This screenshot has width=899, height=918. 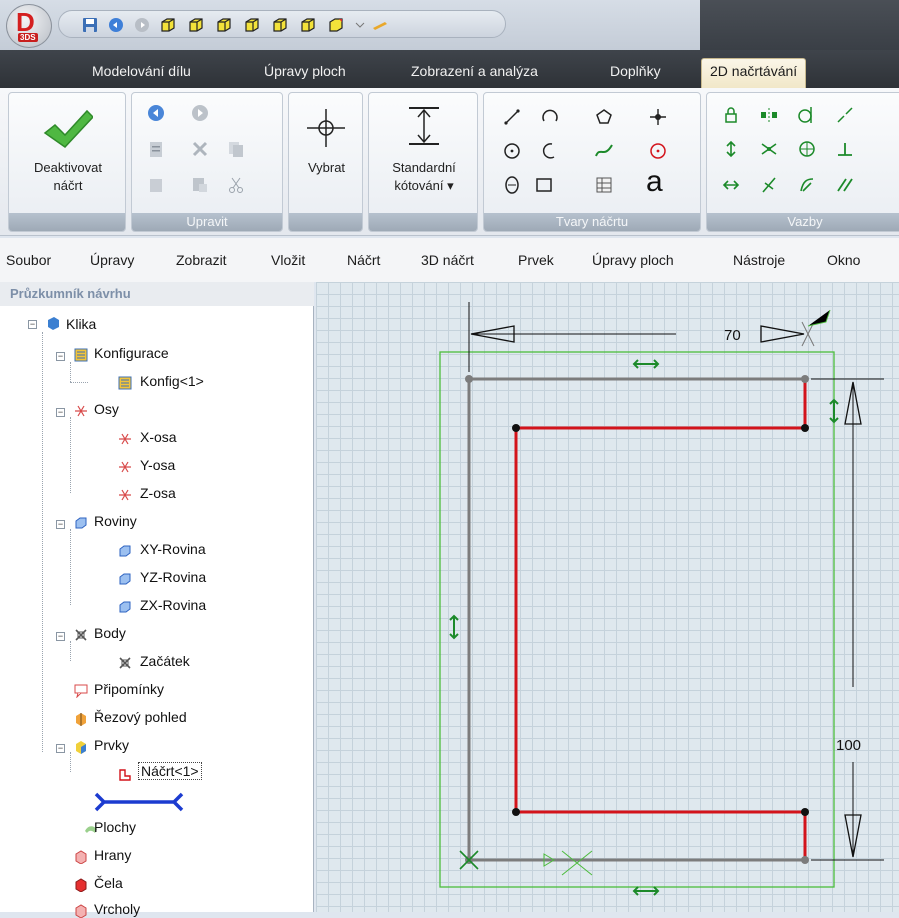 What do you see at coordinates (200, 149) in the screenshot?
I see `delete-icon` at bounding box center [200, 149].